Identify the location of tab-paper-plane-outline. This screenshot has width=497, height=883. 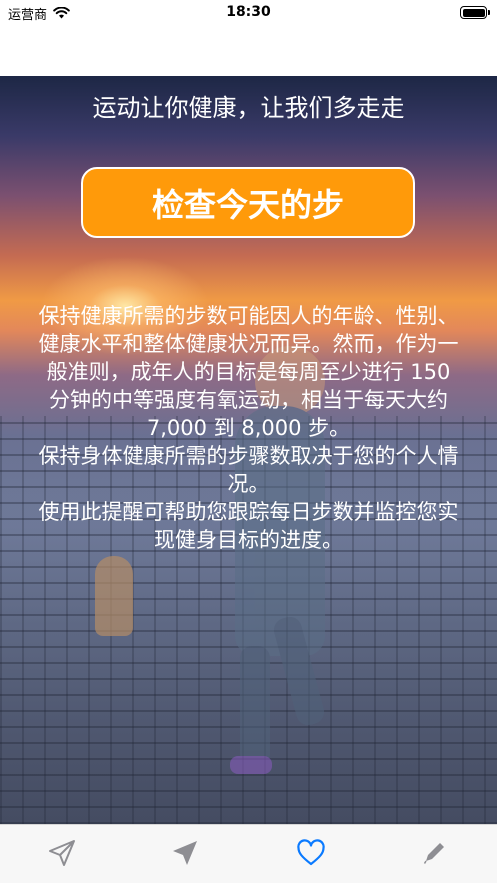
(62, 853).